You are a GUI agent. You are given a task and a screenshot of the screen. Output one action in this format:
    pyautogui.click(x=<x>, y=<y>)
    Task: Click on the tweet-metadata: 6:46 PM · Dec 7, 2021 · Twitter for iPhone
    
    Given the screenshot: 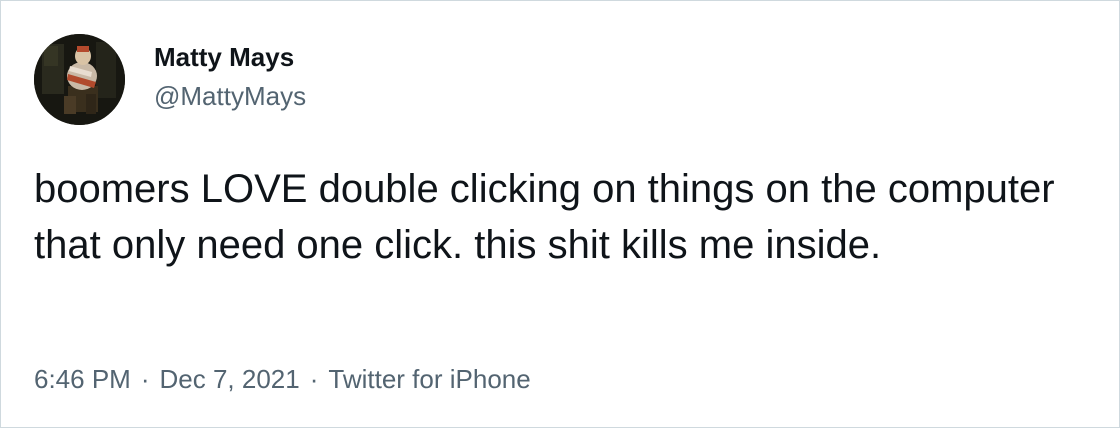 What is the action you would take?
    pyautogui.click(x=282, y=379)
    